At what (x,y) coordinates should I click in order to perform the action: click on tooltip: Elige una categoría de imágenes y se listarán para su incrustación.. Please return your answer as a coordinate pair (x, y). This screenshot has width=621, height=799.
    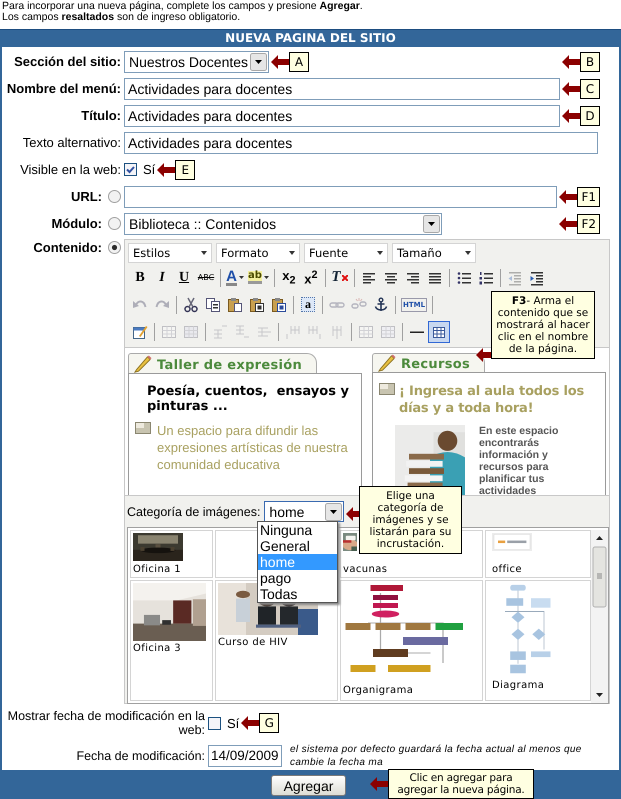
    Looking at the image, I should click on (410, 520).